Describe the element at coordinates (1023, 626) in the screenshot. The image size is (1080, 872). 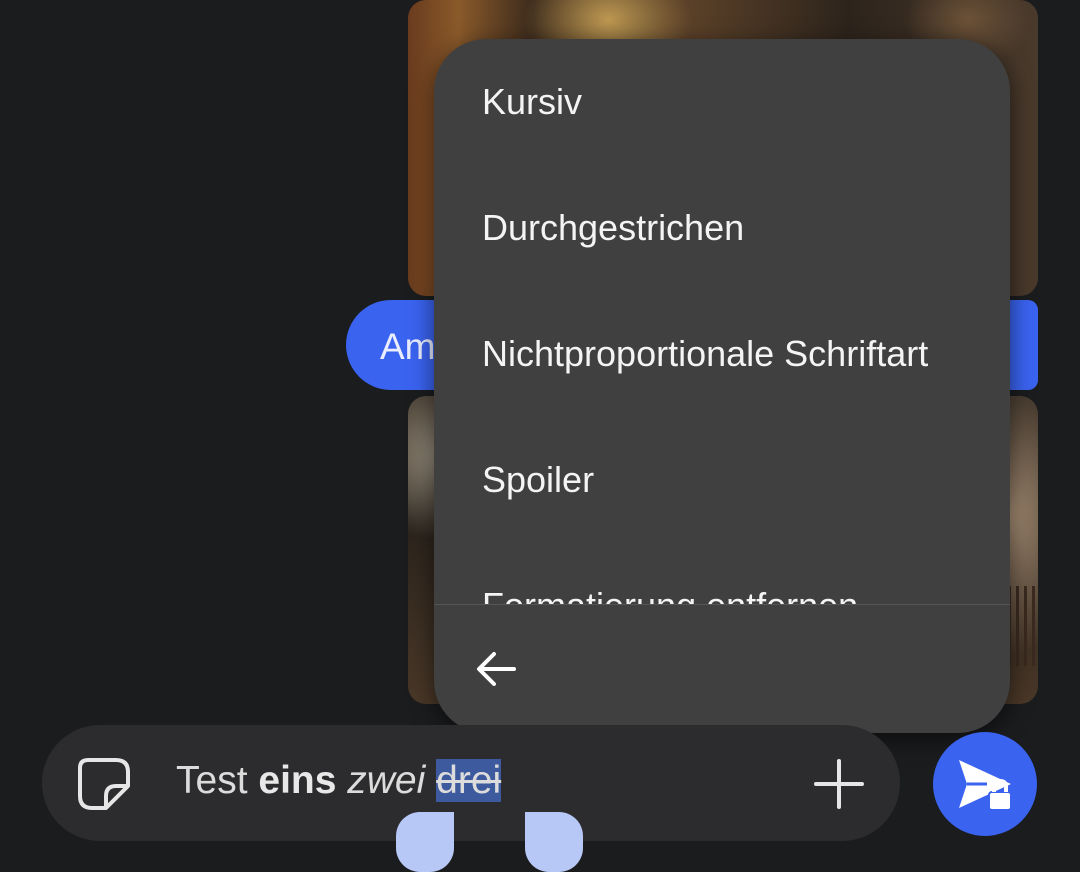
I see `photo-detail` at that location.